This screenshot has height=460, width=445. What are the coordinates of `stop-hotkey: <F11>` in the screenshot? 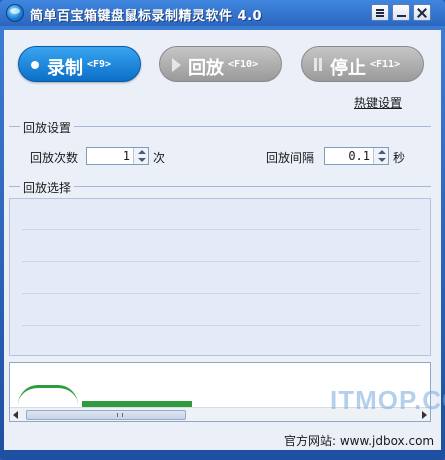 It's located at (385, 64).